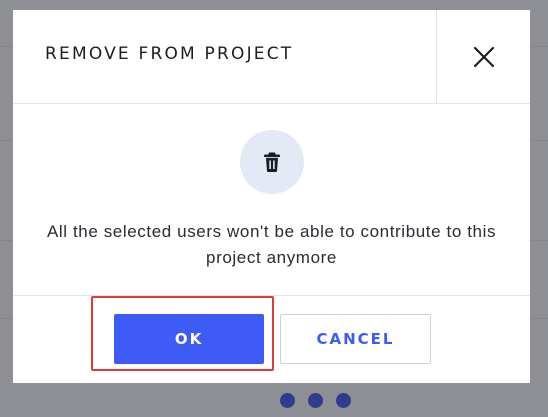  I want to click on cancel-button: CANCEL, so click(355, 339).